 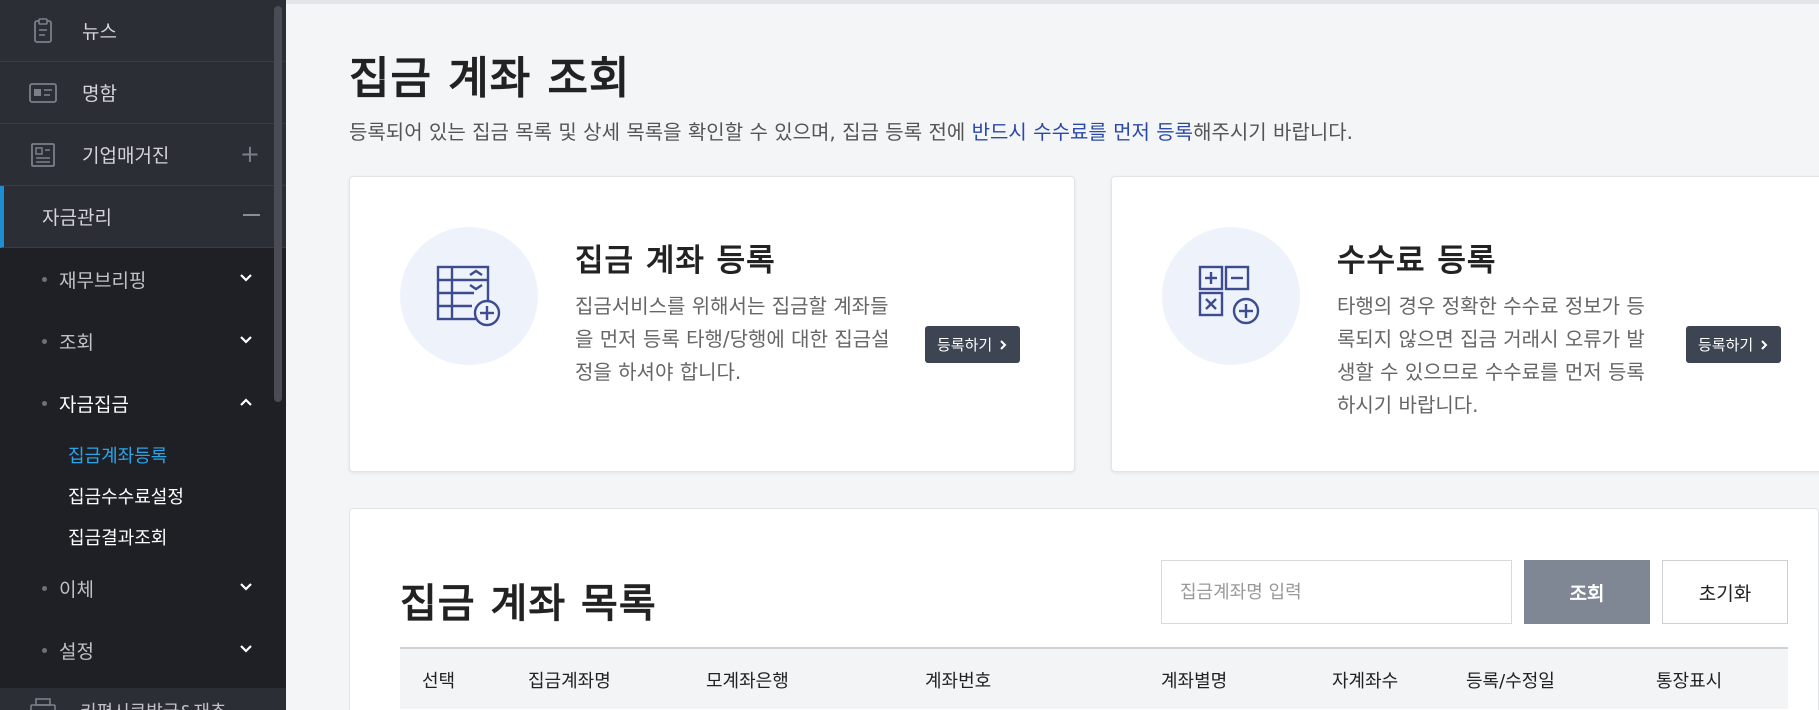 I want to click on sidebar-item-label: 뉴스, so click(x=99, y=32).